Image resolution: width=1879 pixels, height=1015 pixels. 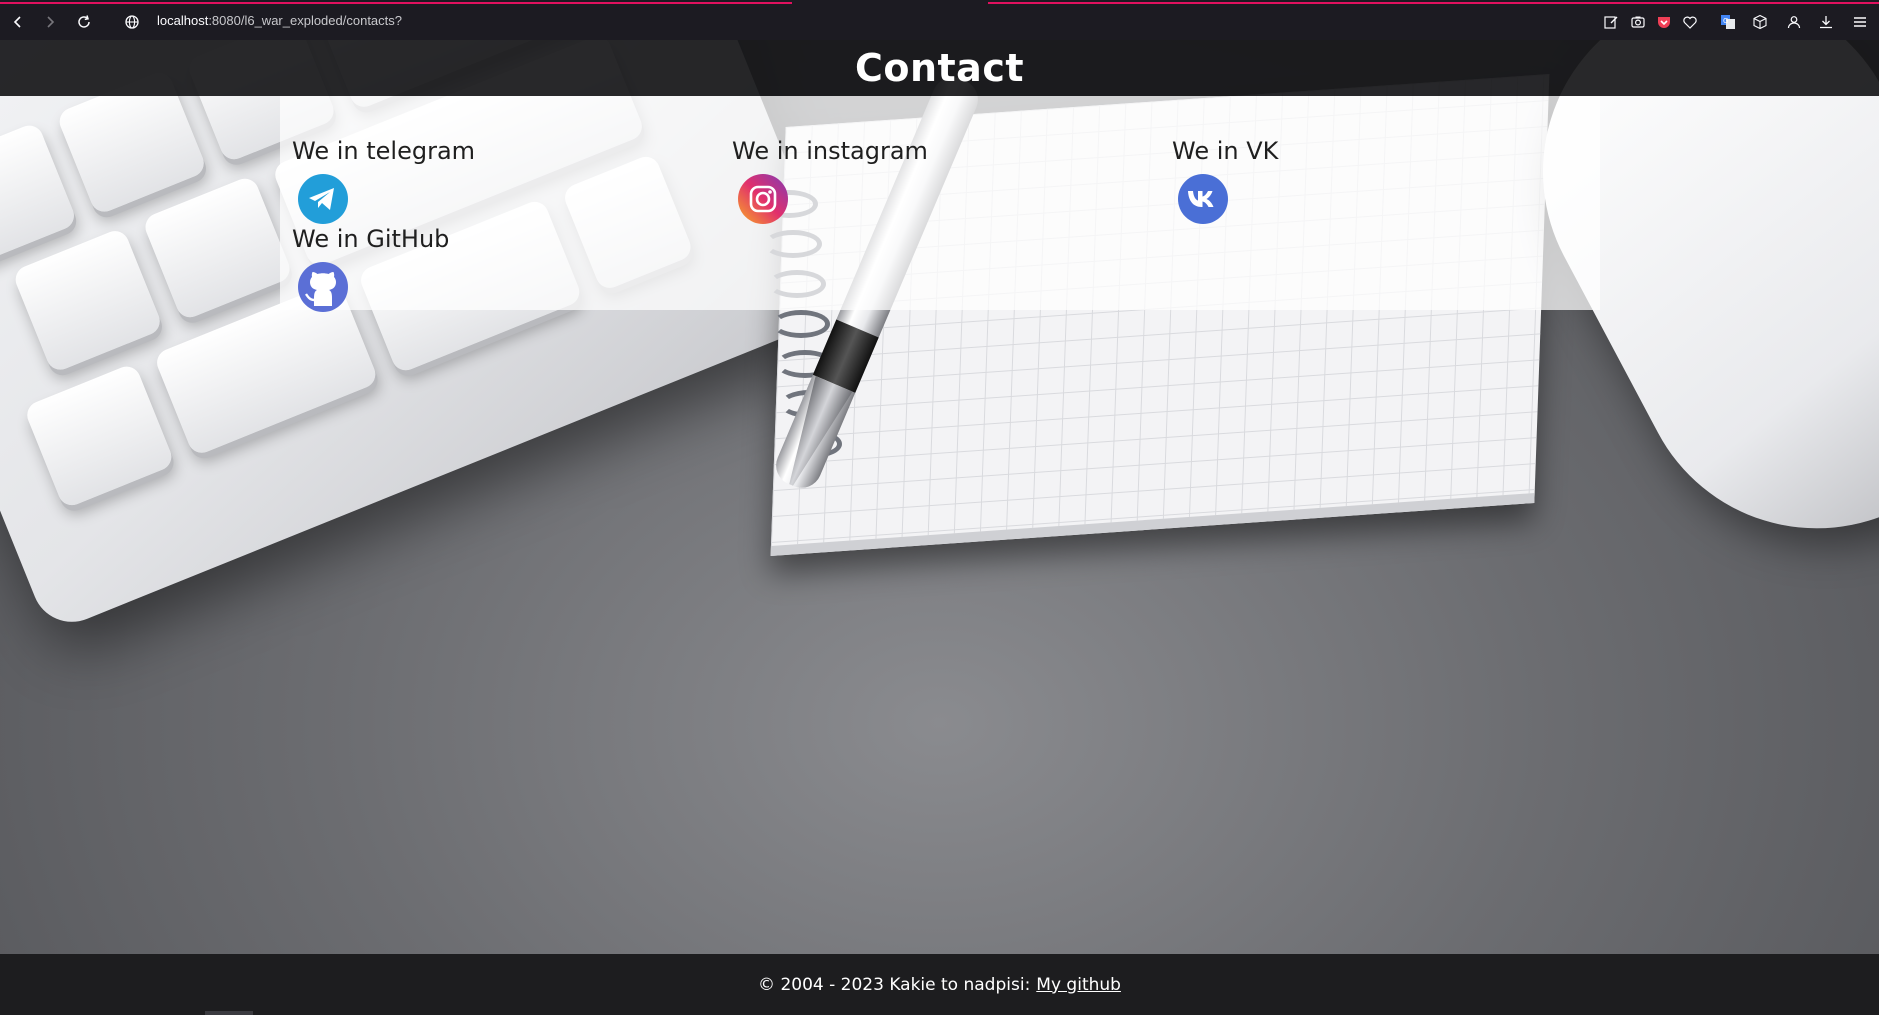 I want to click on site-info-button, so click(x=132, y=22).